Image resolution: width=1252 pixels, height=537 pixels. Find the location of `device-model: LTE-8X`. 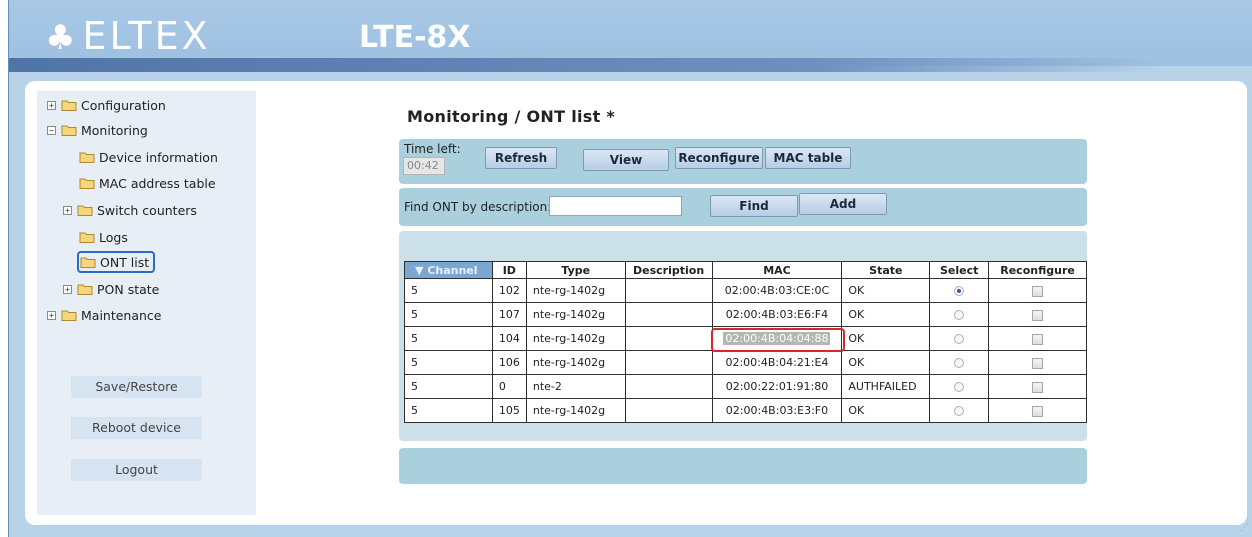

device-model: LTE-8X is located at coordinates (415, 37).